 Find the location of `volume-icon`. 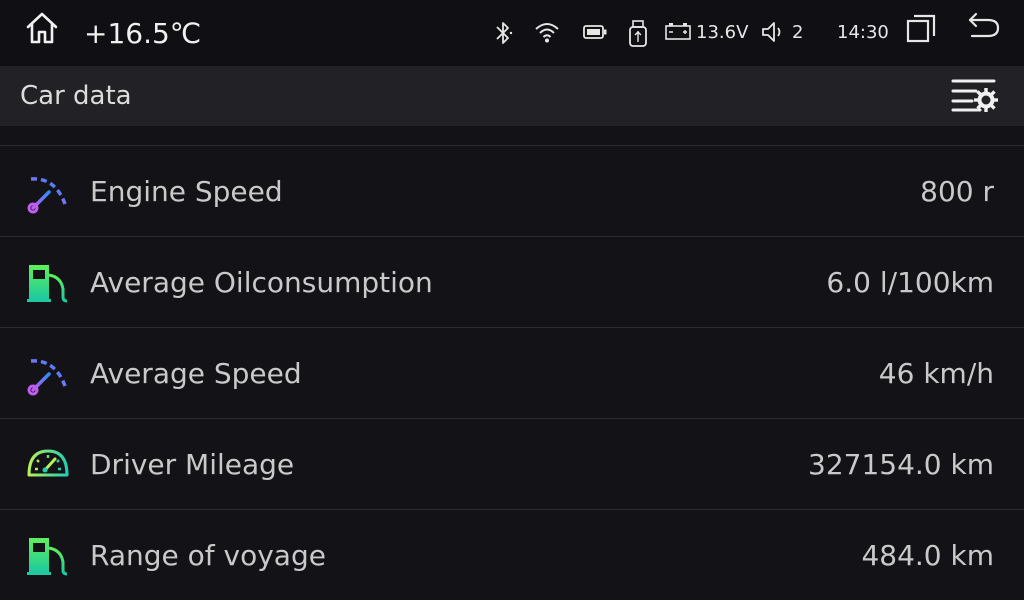

volume-icon is located at coordinates (773, 32).